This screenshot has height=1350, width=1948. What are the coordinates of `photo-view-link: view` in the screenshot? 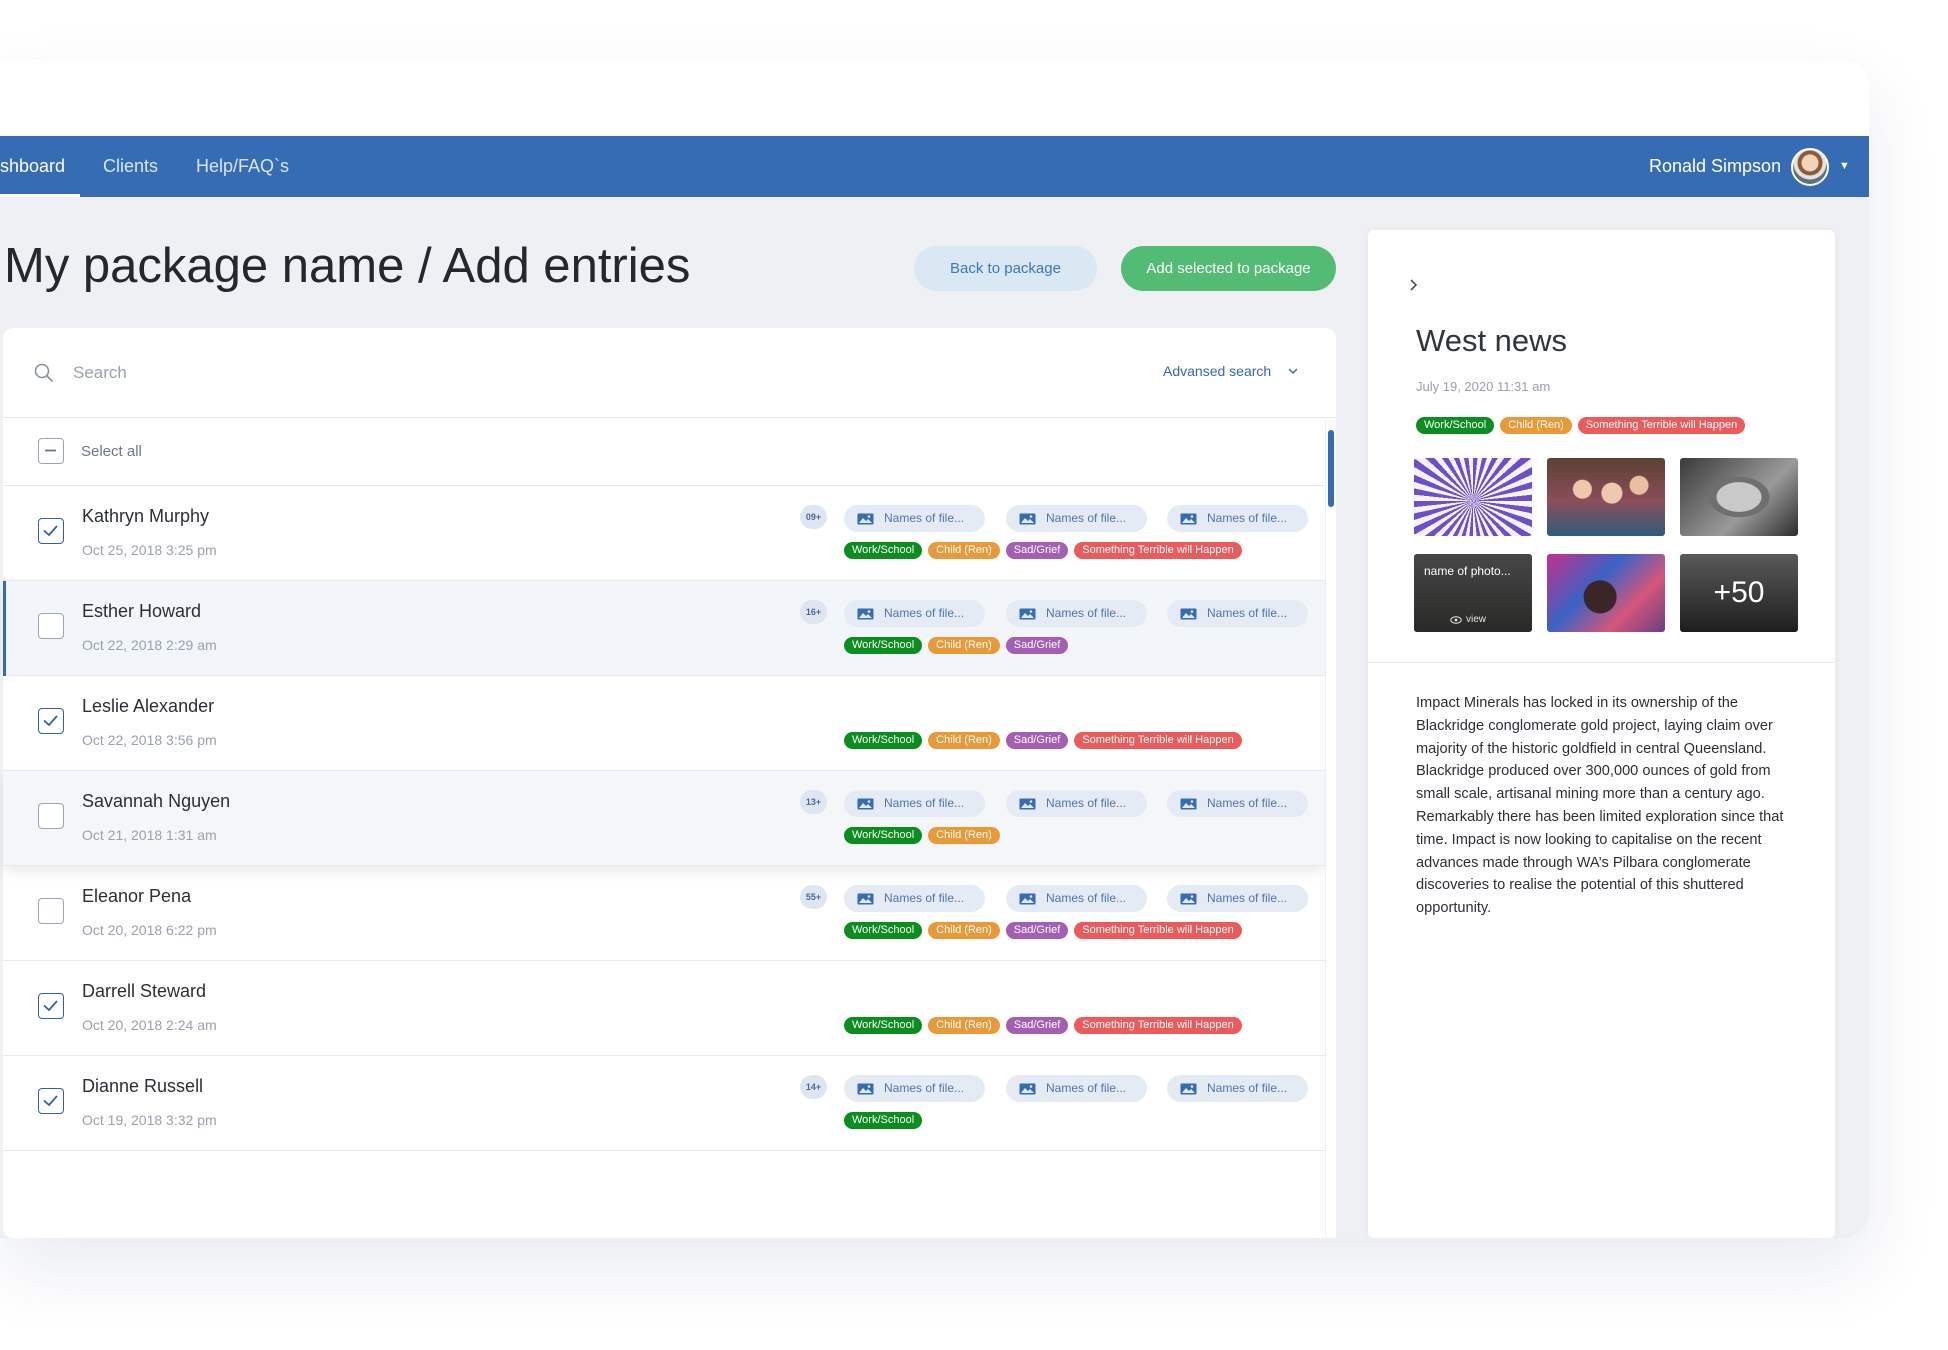 It's located at (1468, 619).